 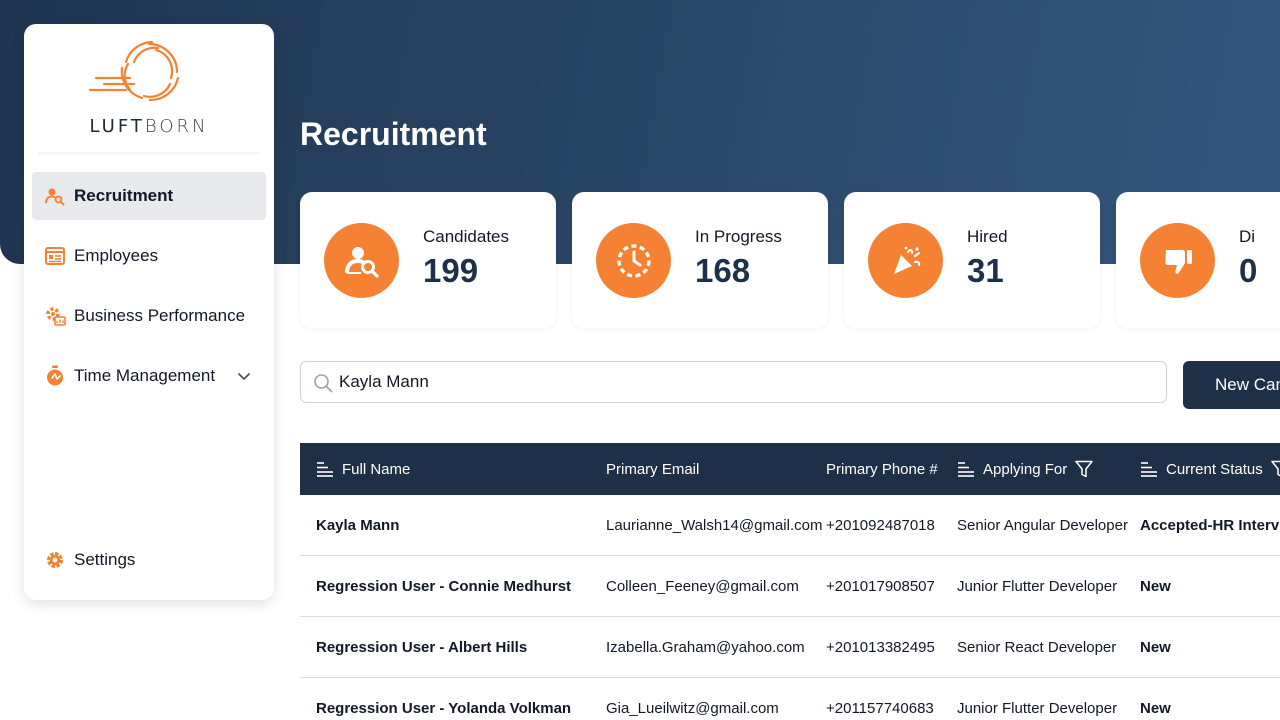 What do you see at coordinates (444, 586) in the screenshot?
I see `cell-full-name: Regression User - Connie Medhurst` at bounding box center [444, 586].